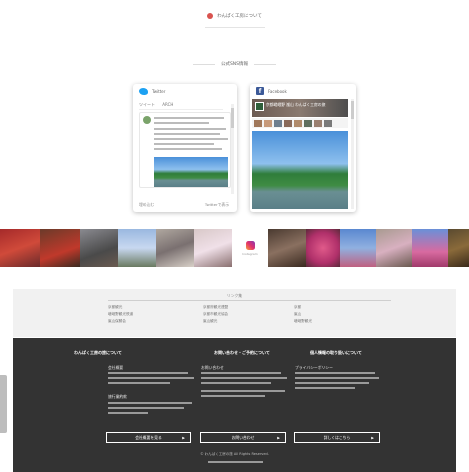 The image size is (469, 472). Describe the element at coordinates (159, 91) in the screenshot. I see `twitter-name: Twitter` at that location.